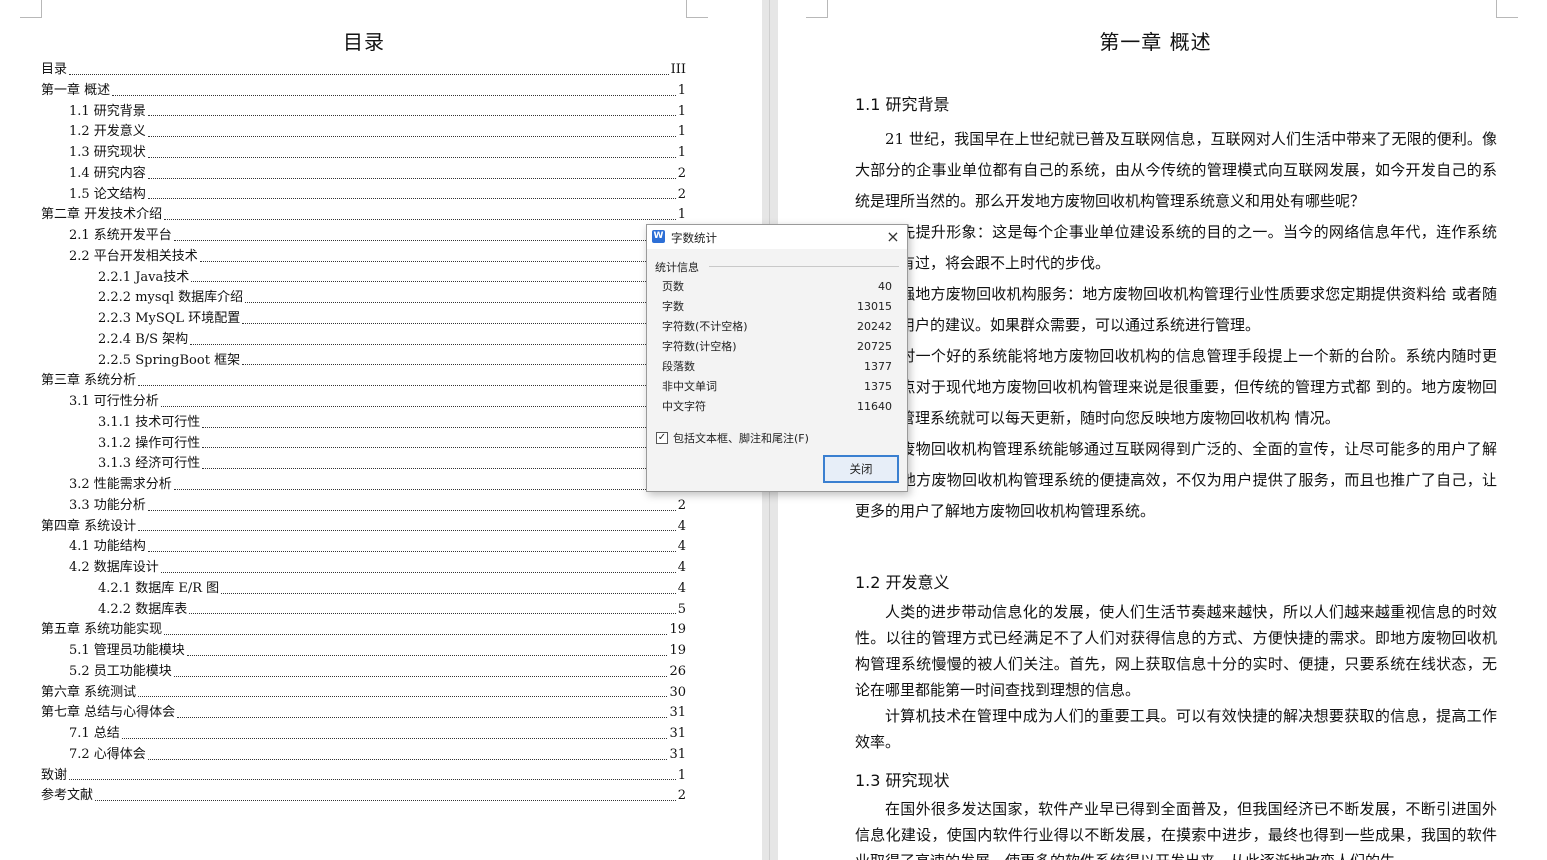 Image resolution: width=1547 pixels, height=860 pixels. Describe the element at coordinates (363, 464) in the screenshot. I see `toc-entry: 3.1.3 经济可行性1` at that location.